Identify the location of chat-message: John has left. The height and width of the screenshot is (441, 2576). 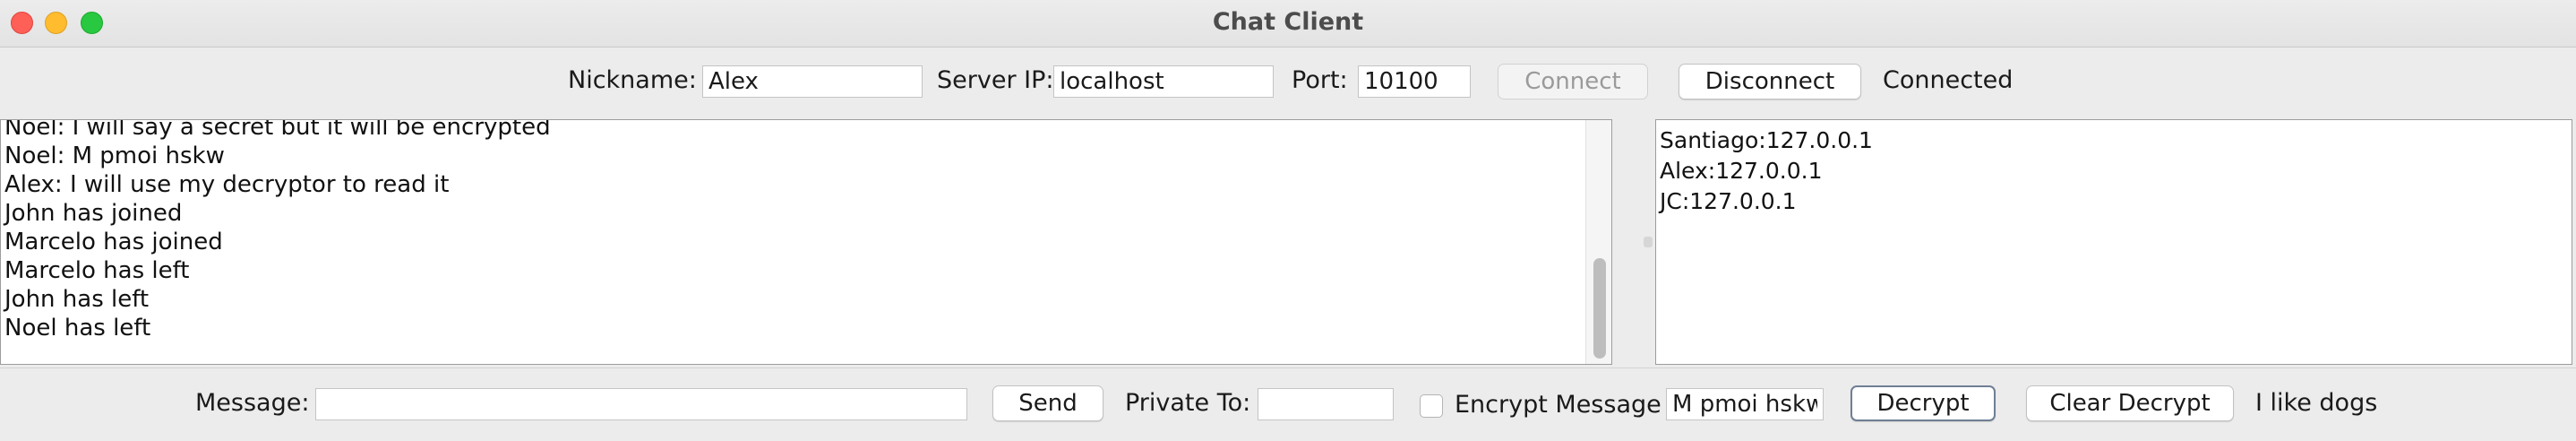
(77, 299).